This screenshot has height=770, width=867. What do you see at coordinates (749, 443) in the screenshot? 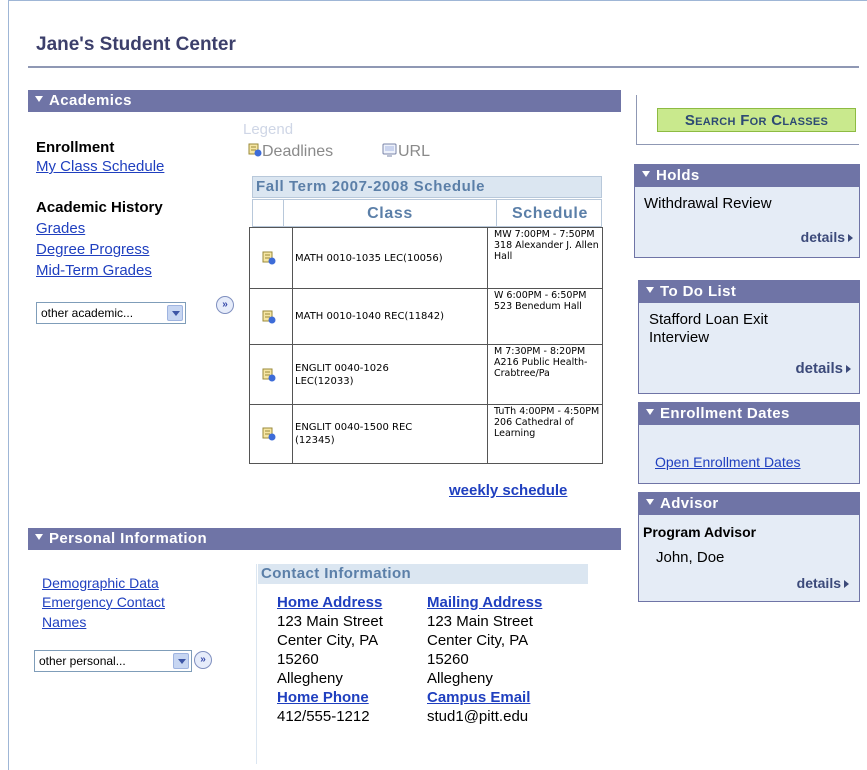
I see `enrollment-dates-panel: Enrollment Dates Open Enrollment Dates` at bounding box center [749, 443].